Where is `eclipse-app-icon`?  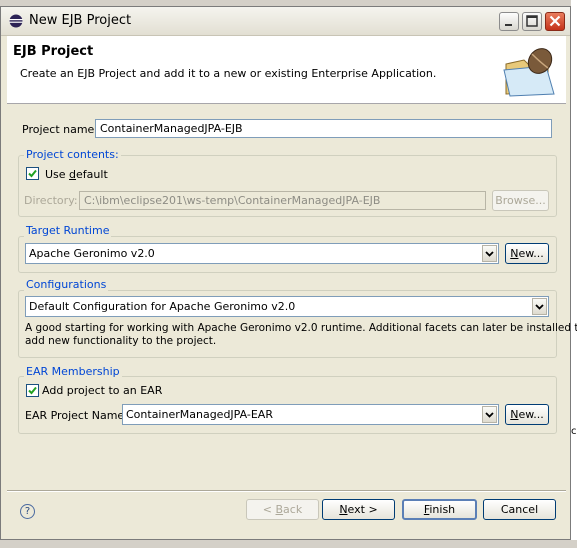 eclipse-app-icon is located at coordinates (16, 21).